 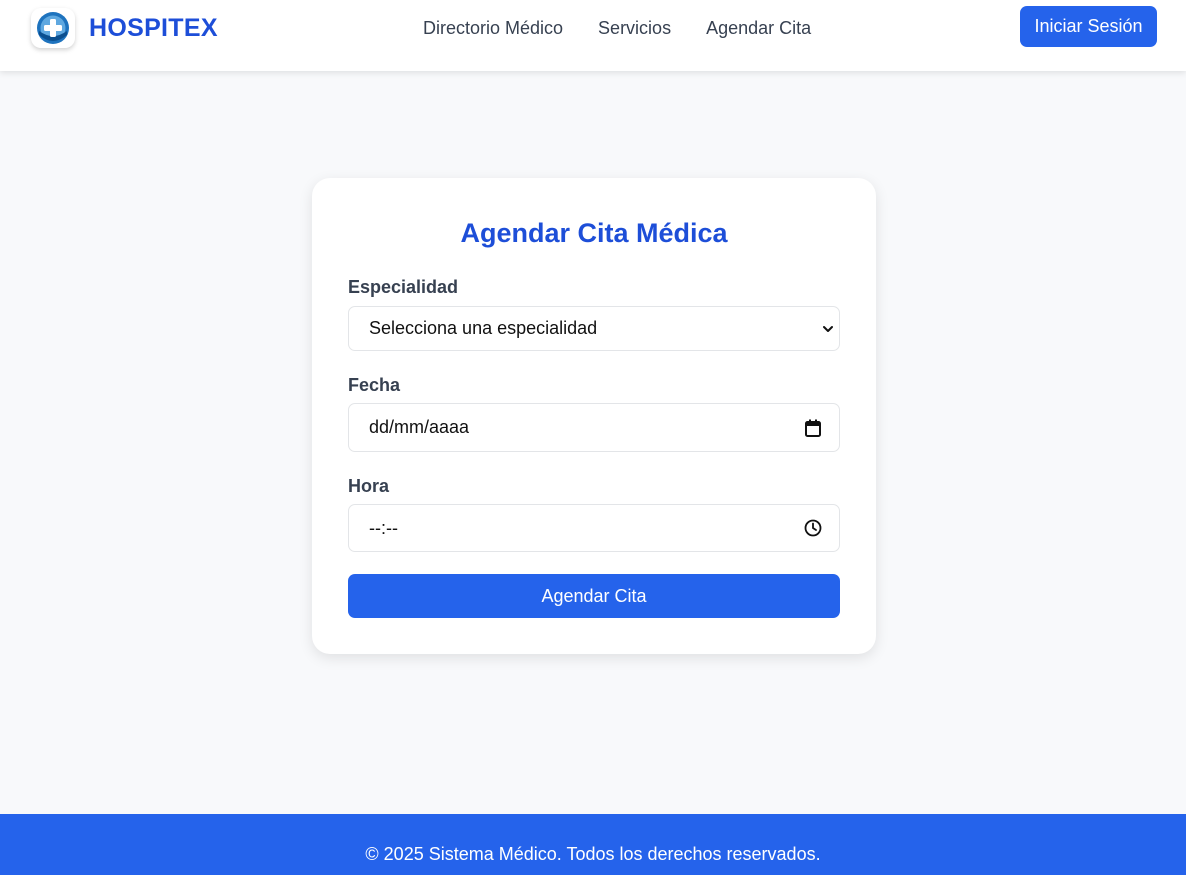 I want to click on specialty-select: Selecciona una especialidad, so click(x=594, y=328).